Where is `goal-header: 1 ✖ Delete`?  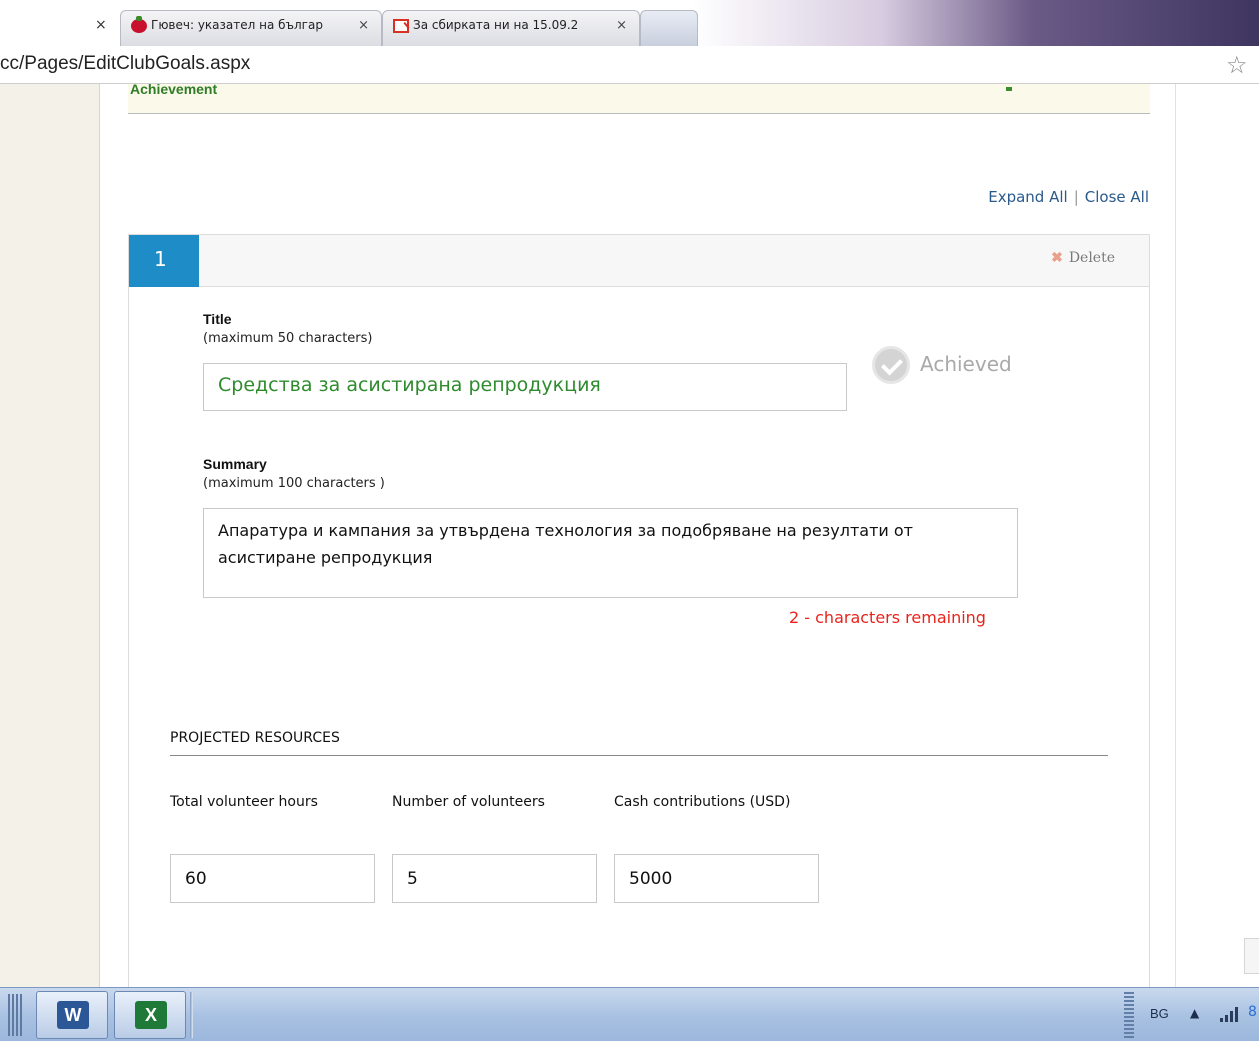 goal-header: 1 ✖ Delete is located at coordinates (639, 261).